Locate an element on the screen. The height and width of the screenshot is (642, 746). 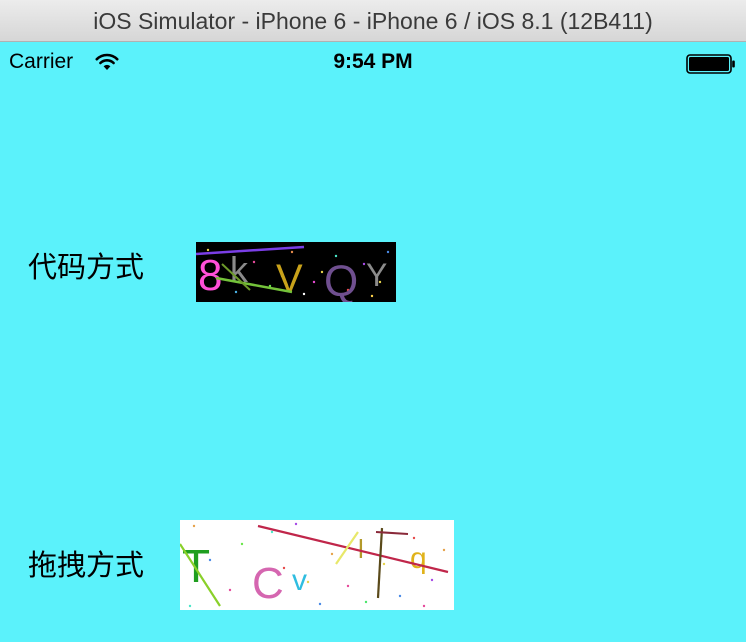
code-captcha-image: 8 k V Q Y is located at coordinates (296, 272).